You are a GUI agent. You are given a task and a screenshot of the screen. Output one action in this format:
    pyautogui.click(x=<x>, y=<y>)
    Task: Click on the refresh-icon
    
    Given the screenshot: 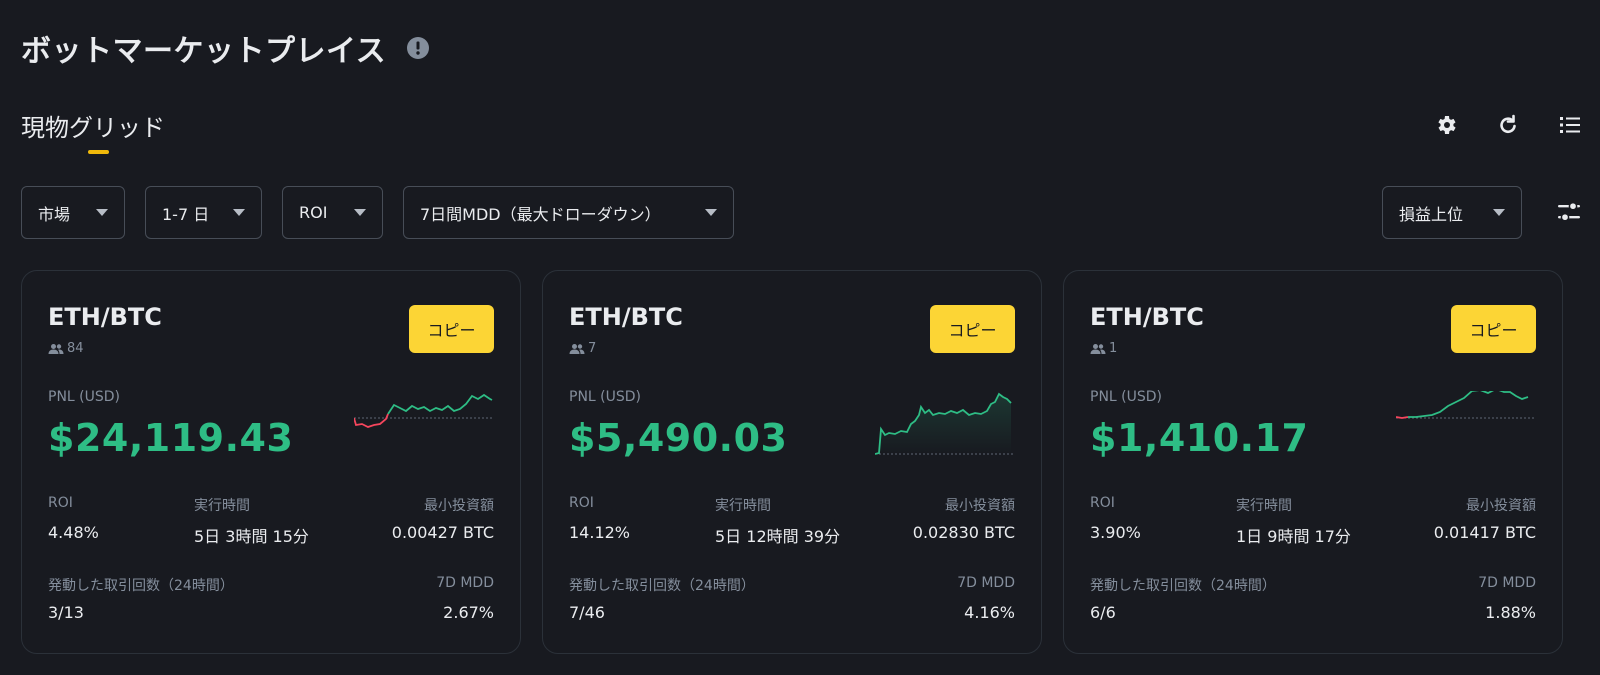 What is the action you would take?
    pyautogui.click(x=1508, y=125)
    